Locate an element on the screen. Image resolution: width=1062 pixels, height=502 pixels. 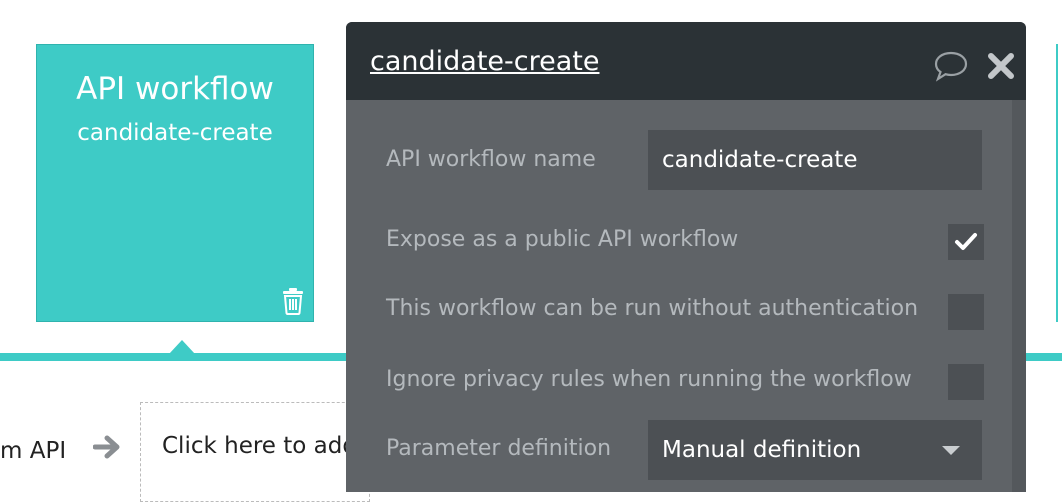
checkmark-icon is located at coordinates (966, 241).